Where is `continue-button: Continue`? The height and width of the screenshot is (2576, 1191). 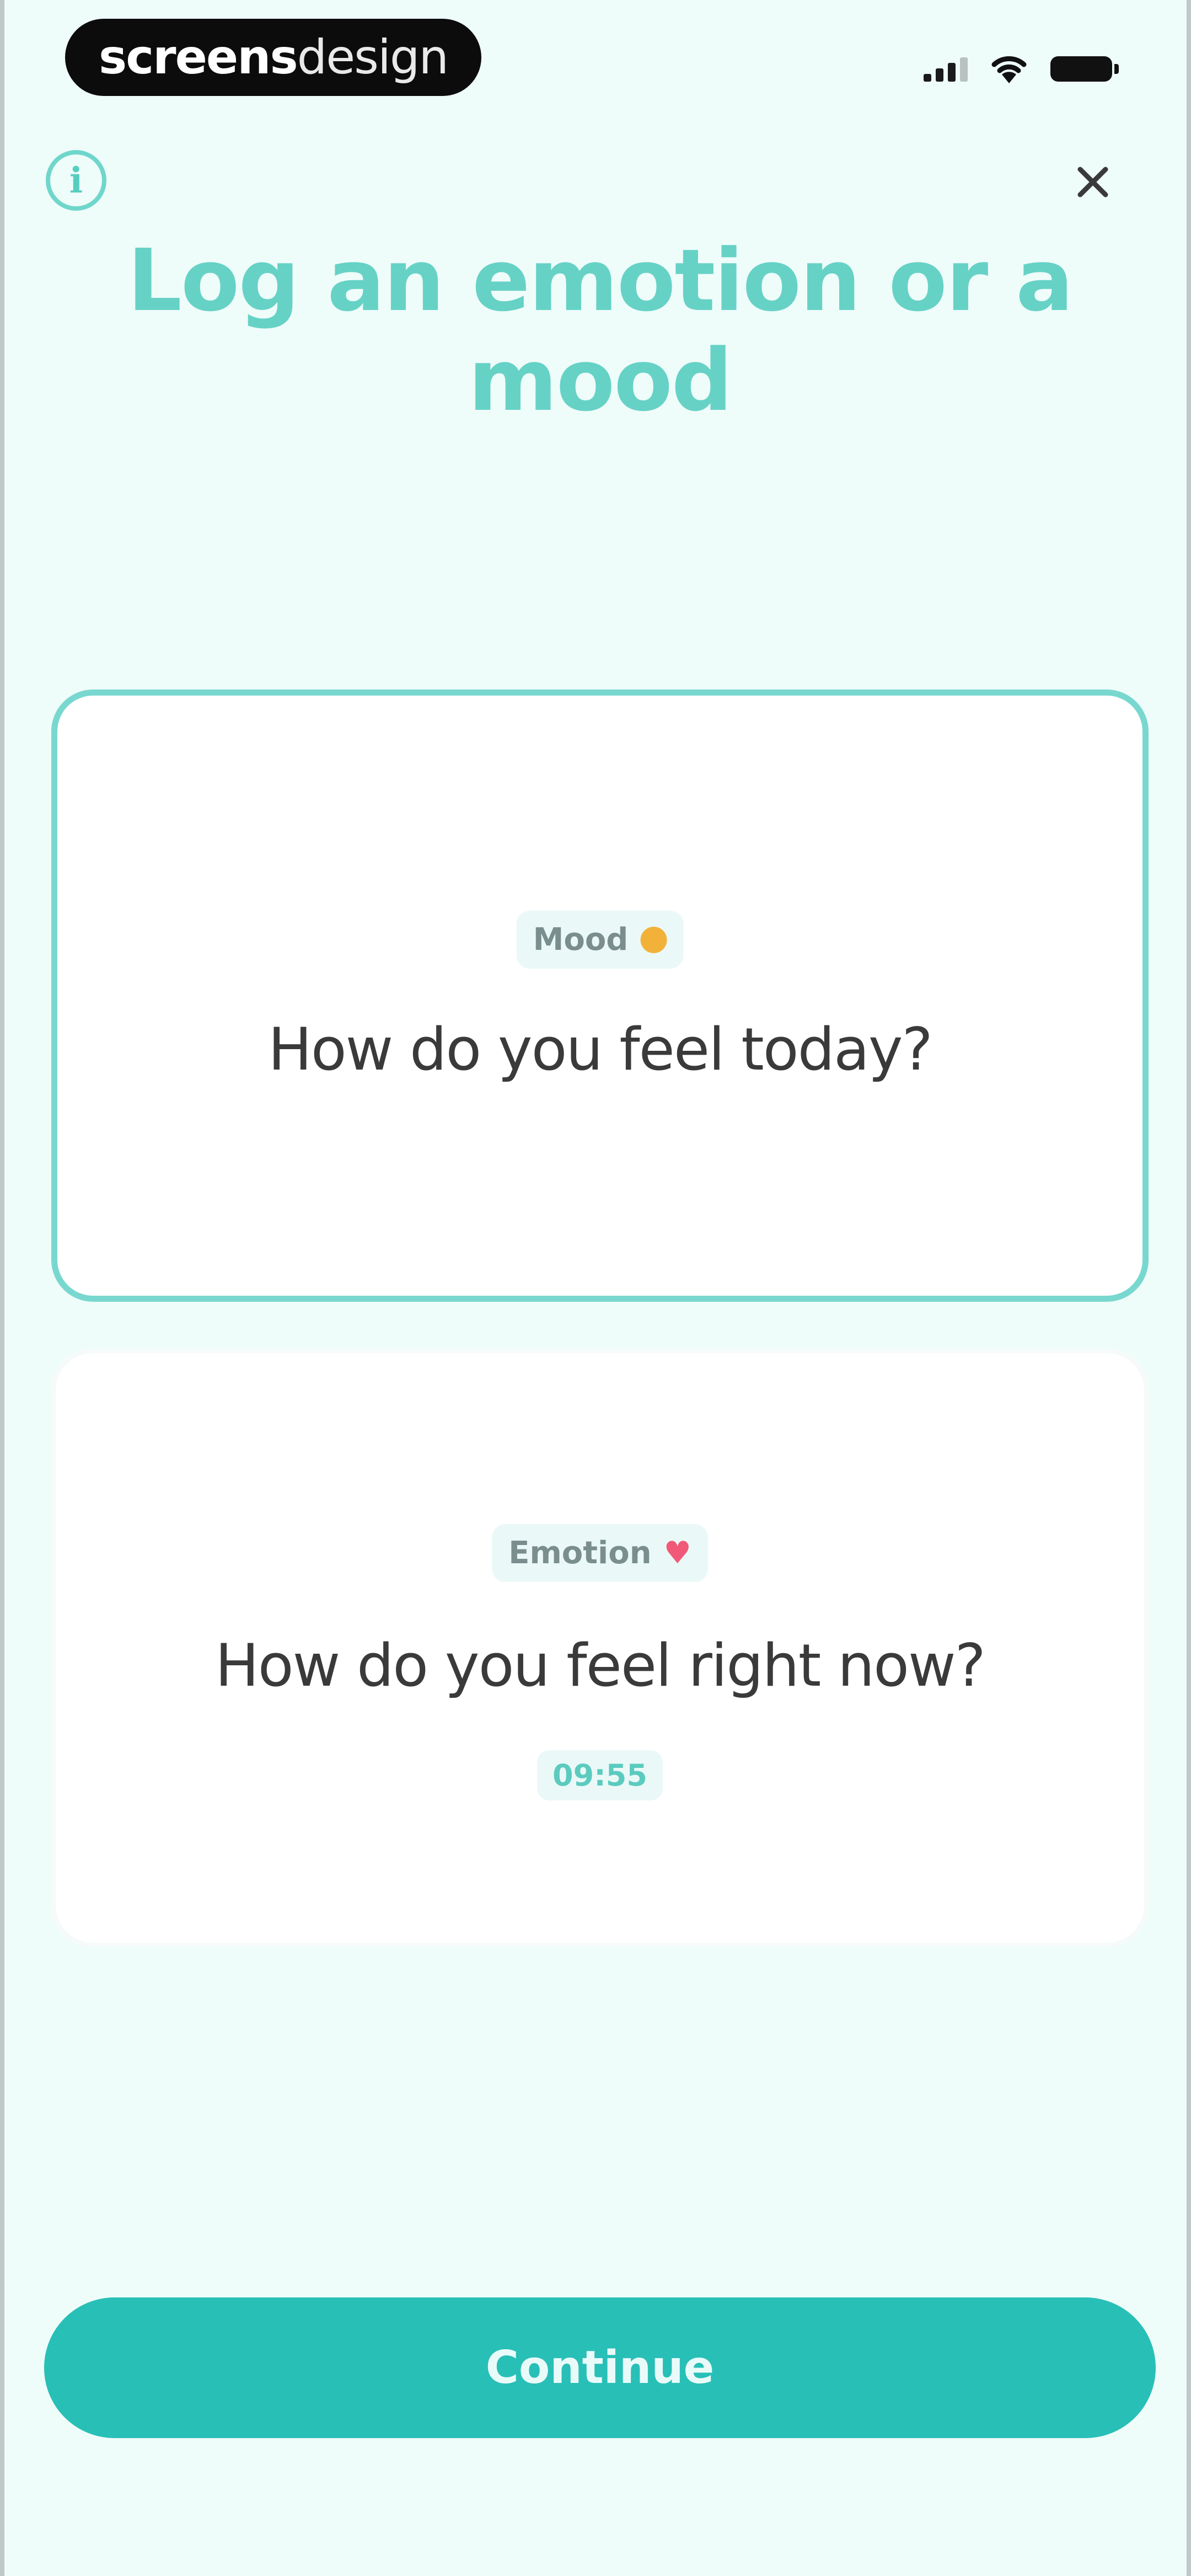 continue-button: Continue is located at coordinates (600, 2367).